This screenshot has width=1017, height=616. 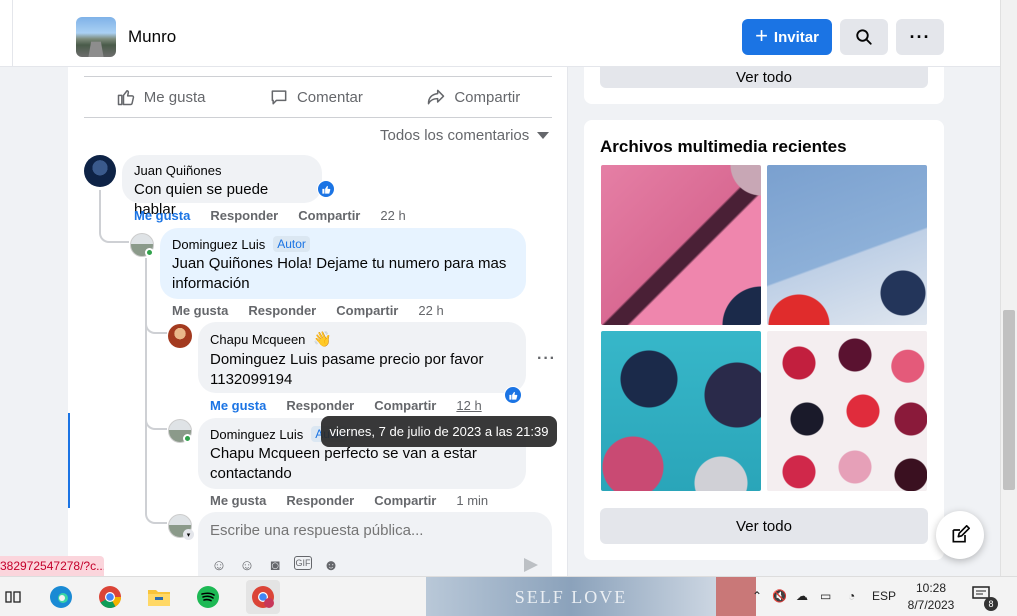 What do you see at coordinates (764, 77) in the screenshot?
I see `see-all-button: Ver todo` at bounding box center [764, 77].